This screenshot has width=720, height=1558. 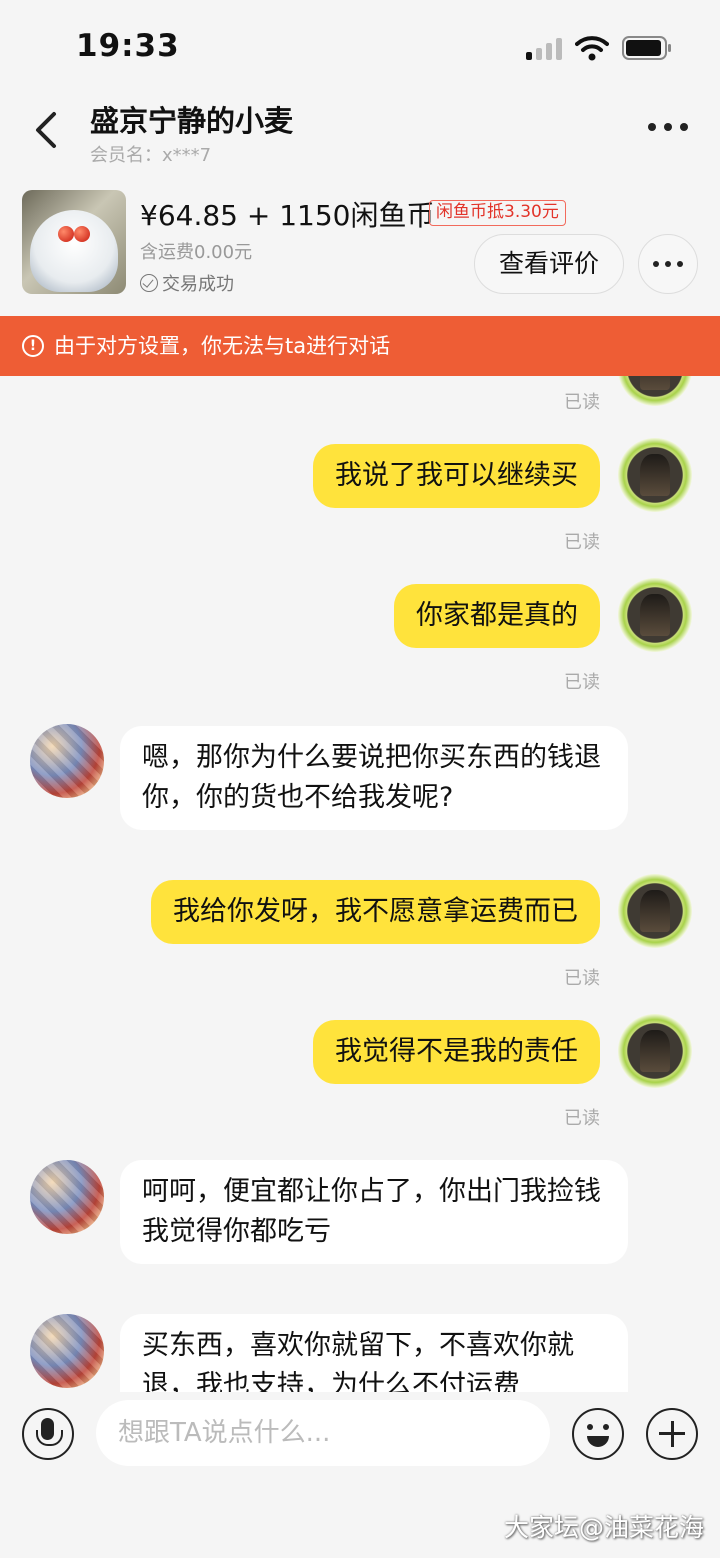 I want to click on input-bar: 大家坛@油菜花海, so click(x=360, y=1475).